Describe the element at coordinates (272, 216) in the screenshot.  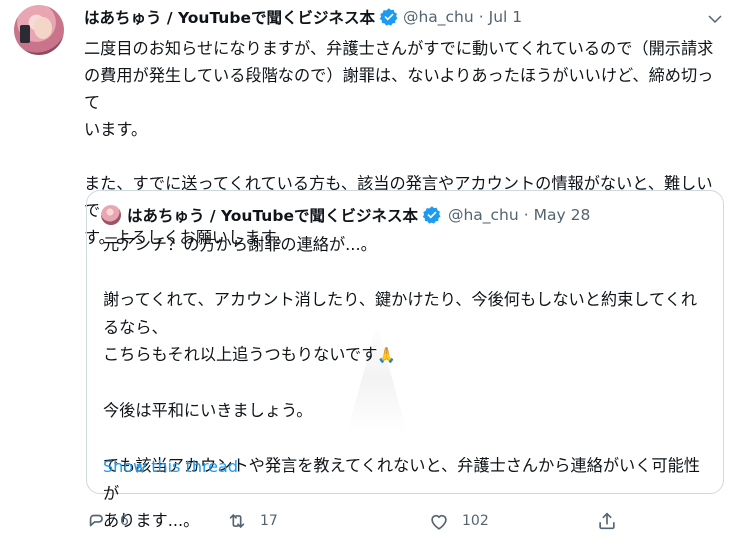
I see `quoted-author-name: はあちゅう / YouTubeで聞くビジネス本` at that location.